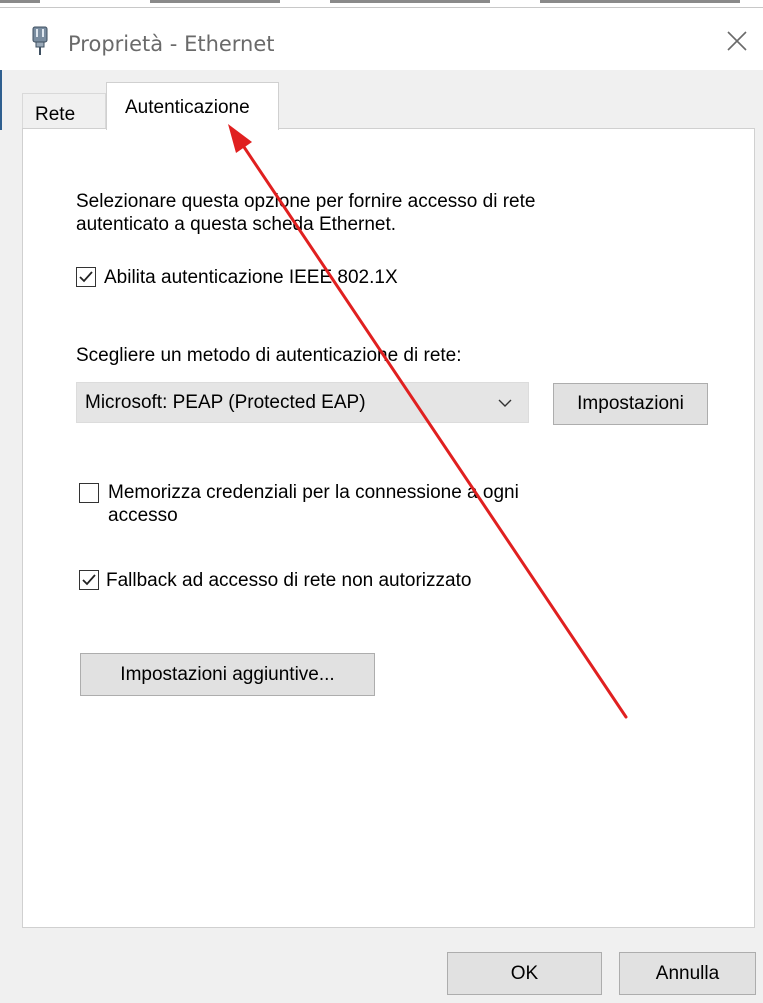 Image resolution: width=763 pixels, height=1003 pixels. I want to click on settings-button: Impostazioni, so click(630, 404).